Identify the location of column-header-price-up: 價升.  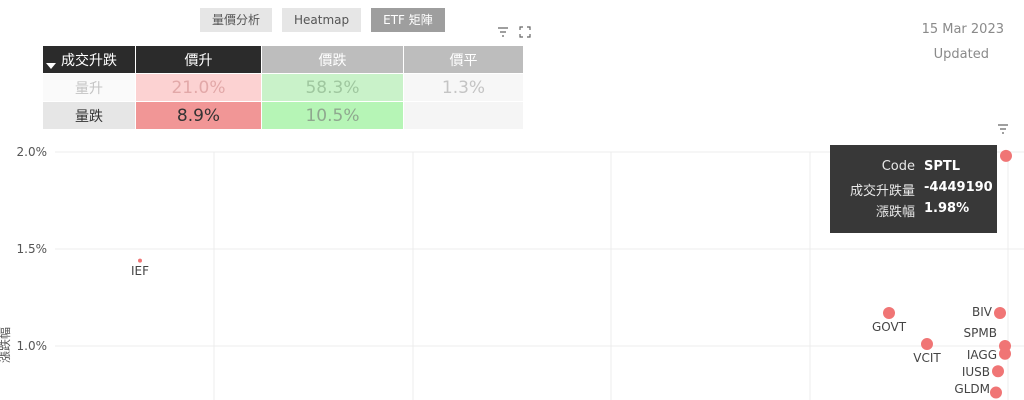
(198, 59).